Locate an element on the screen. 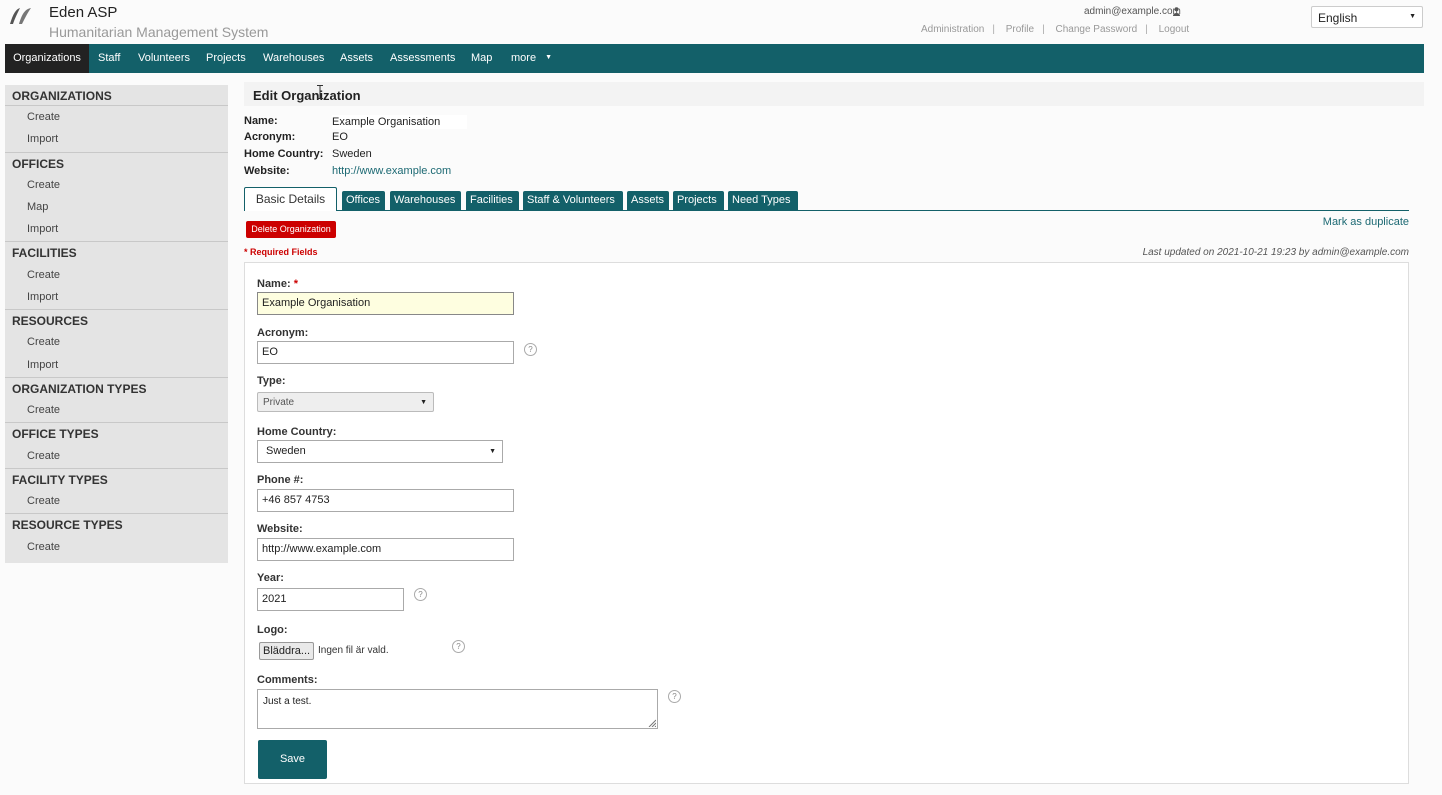 This screenshot has width=1442, height=795. acronym-label: Acronym: is located at coordinates (283, 333).